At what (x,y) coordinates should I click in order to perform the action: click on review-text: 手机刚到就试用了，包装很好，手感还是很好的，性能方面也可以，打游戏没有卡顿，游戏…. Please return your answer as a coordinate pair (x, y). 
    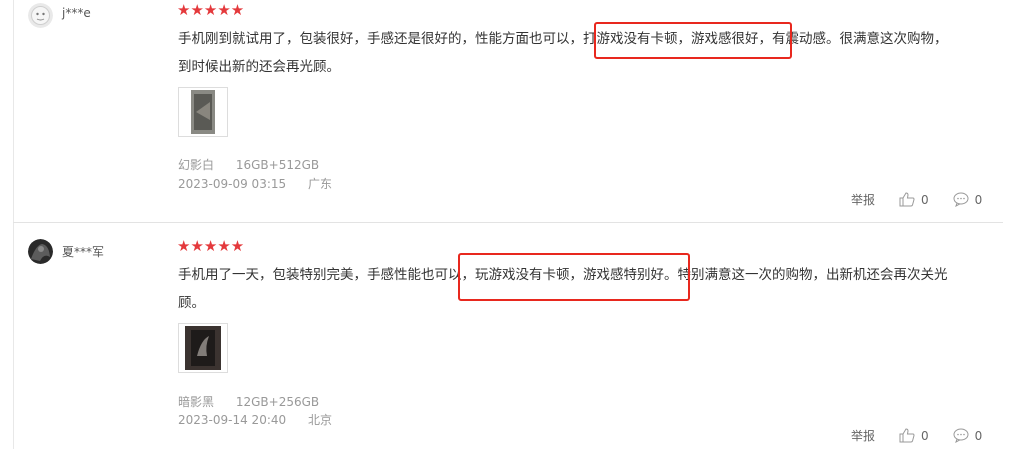
    Looking at the image, I should click on (583, 53).